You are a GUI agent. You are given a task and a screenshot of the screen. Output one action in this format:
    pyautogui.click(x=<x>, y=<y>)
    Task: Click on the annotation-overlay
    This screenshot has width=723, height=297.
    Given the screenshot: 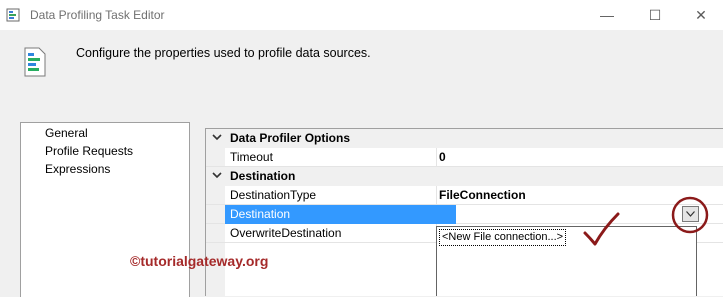 What is the action you would take?
    pyautogui.click(x=646, y=221)
    